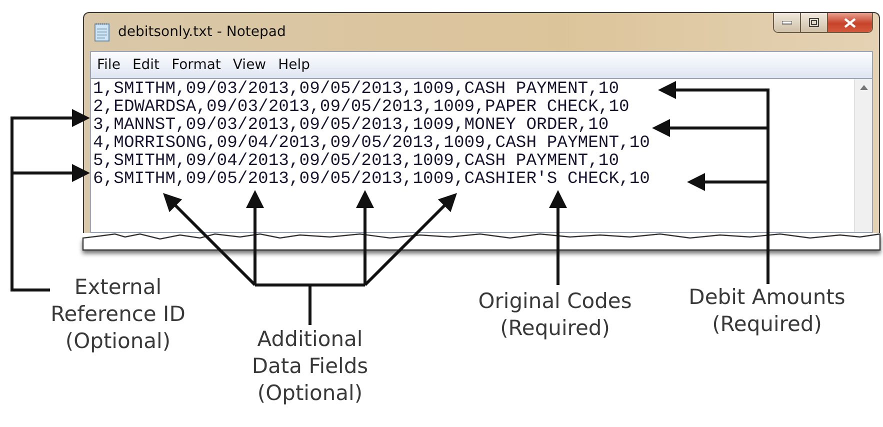 The width and height of the screenshot is (883, 427). I want to click on notepad-icon, so click(102, 32).